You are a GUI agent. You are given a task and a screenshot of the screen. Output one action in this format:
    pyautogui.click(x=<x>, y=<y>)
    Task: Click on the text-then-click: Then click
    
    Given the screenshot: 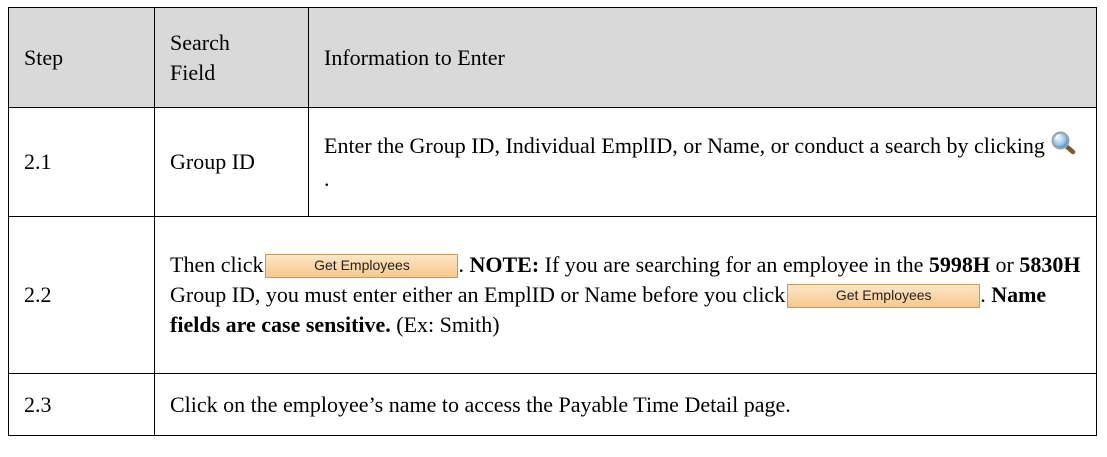 What is the action you would take?
    pyautogui.click(x=217, y=264)
    